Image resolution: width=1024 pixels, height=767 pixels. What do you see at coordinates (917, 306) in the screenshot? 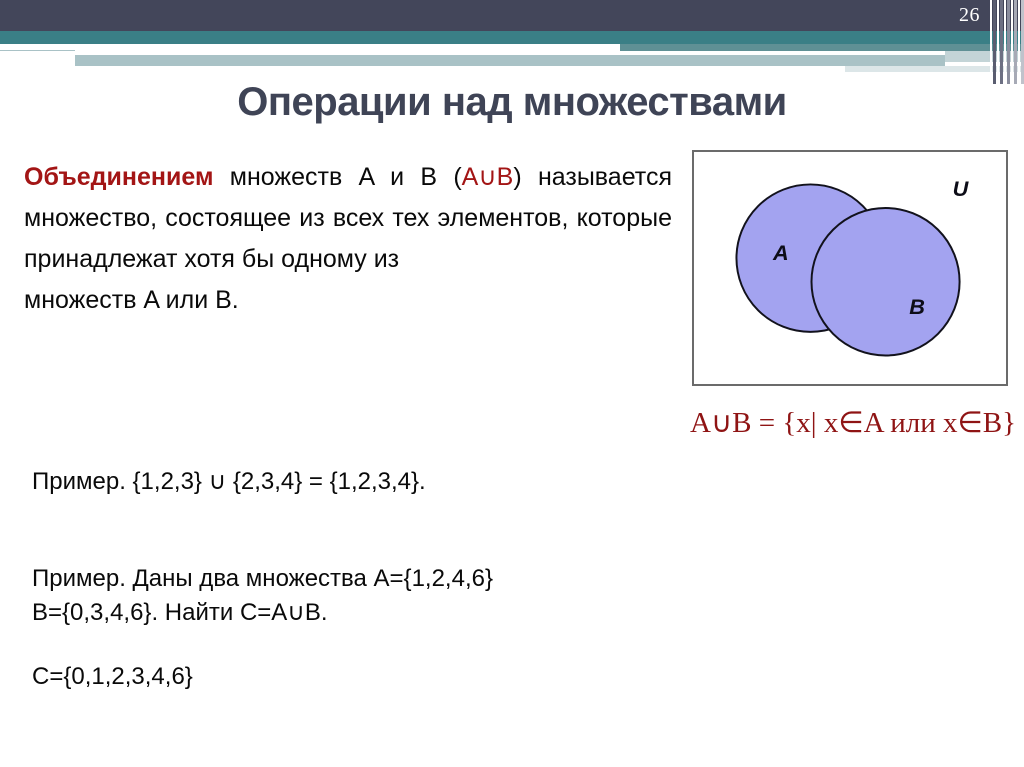
I see `venn-label-b: B` at bounding box center [917, 306].